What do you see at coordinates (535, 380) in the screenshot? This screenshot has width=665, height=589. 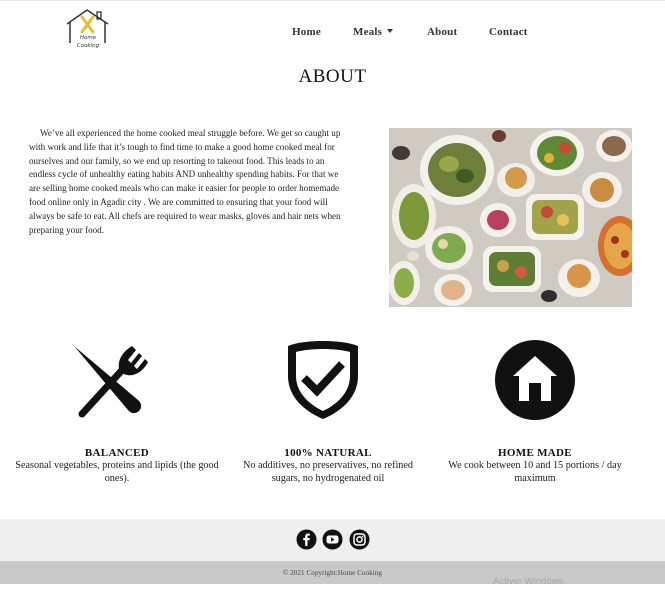 I see `home-icon` at bounding box center [535, 380].